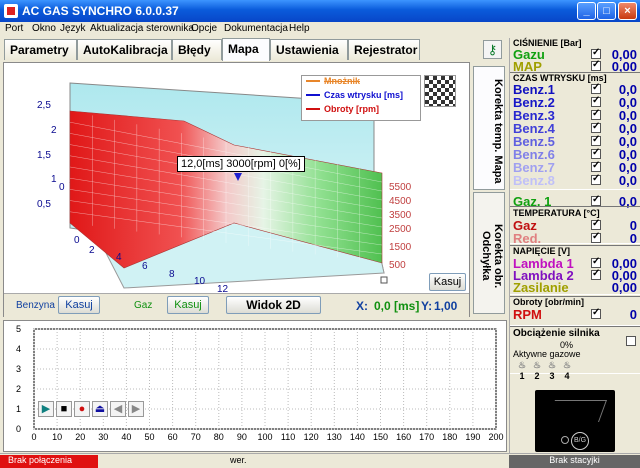 The image size is (640, 468). I want to click on z-tick: 0, so click(62, 187).